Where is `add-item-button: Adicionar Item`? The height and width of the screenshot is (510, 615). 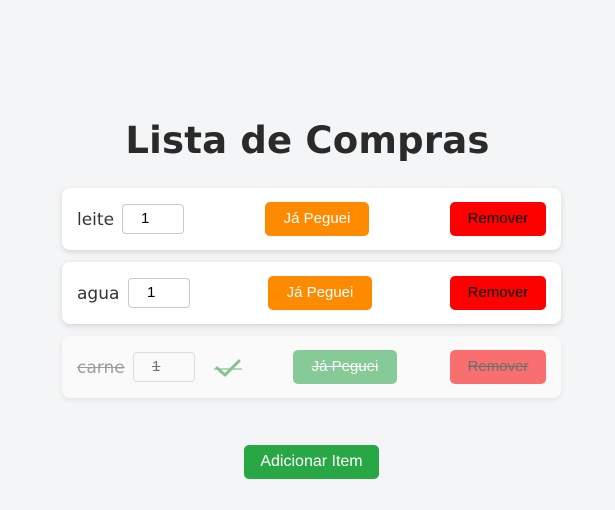 add-item-button: Adicionar Item is located at coordinates (311, 462).